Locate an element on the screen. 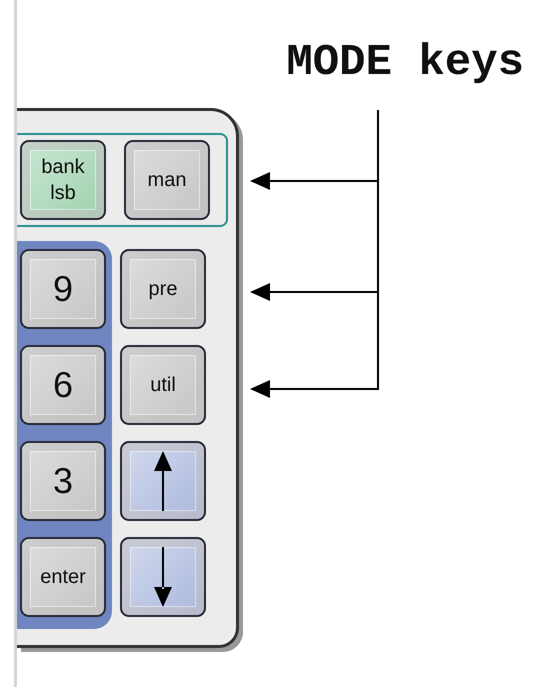 The width and height of the screenshot is (542, 687). down-key is located at coordinates (163, 577).